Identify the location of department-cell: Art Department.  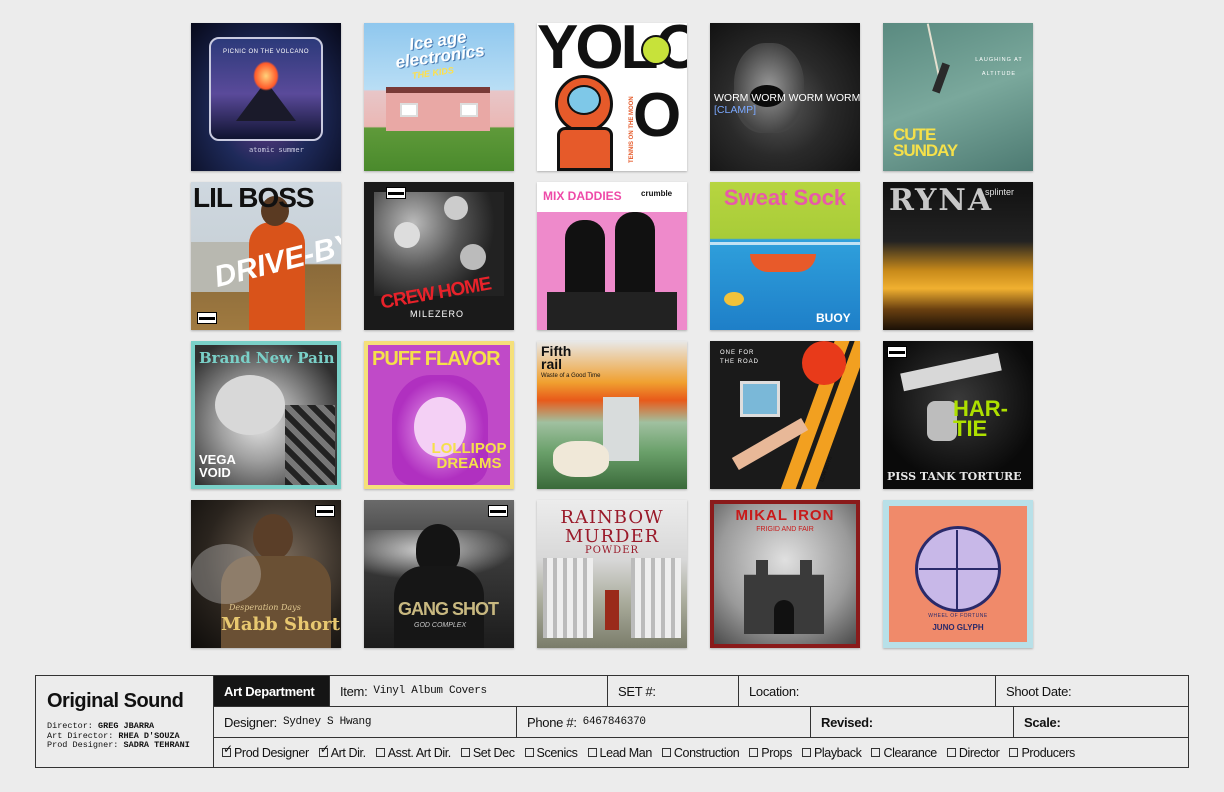
(272, 691).